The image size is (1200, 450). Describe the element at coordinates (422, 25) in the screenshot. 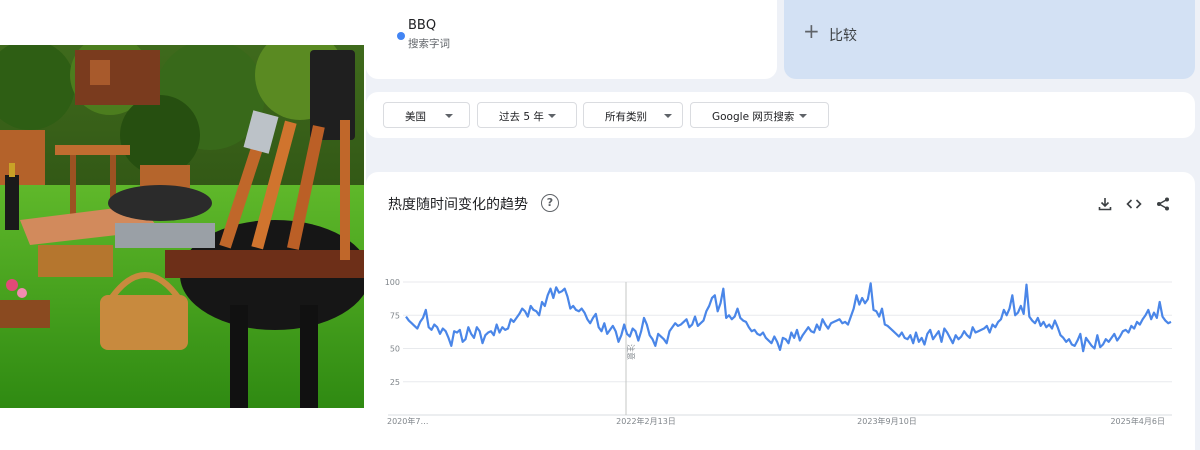

I see `search-term-name: BBQ` at that location.